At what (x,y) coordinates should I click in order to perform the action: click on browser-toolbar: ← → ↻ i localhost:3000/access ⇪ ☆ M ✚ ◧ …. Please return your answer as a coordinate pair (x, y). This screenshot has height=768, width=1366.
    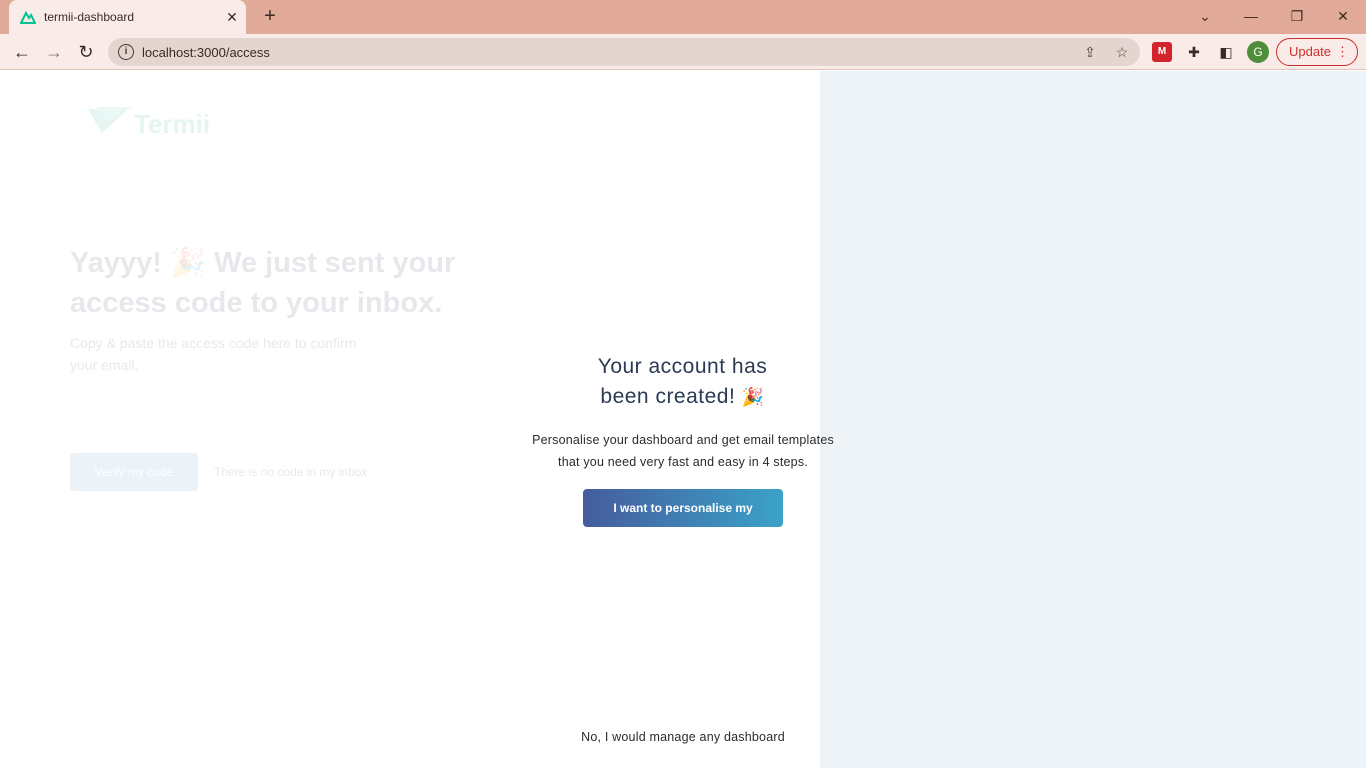
    Looking at the image, I should click on (683, 52).